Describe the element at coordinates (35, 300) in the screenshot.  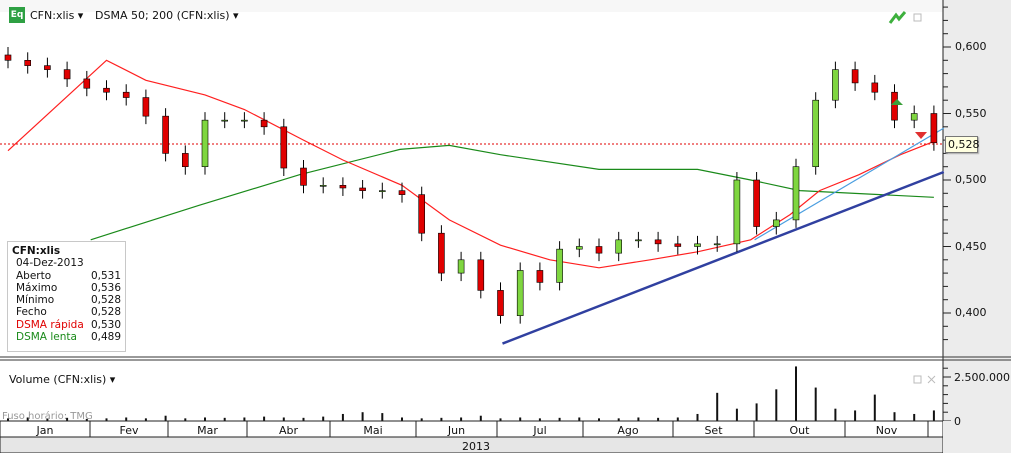
I see `info-label: Mínimo` at that location.